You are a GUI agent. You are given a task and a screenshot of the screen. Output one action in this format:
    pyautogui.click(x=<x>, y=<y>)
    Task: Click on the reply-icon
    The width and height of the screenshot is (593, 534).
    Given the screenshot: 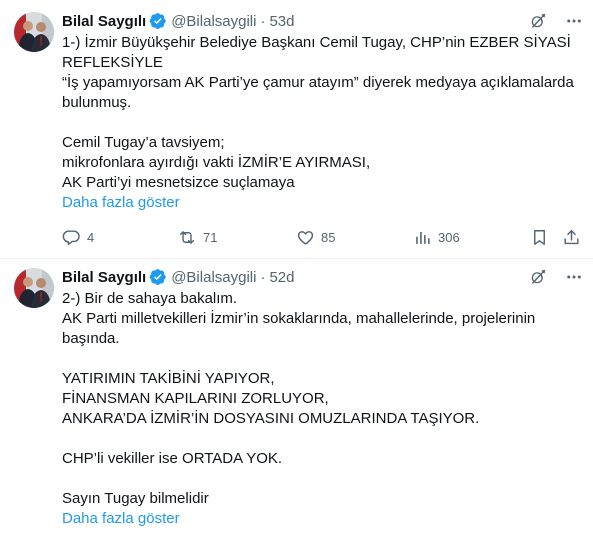 What is the action you would take?
    pyautogui.click(x=71, y=237)
    